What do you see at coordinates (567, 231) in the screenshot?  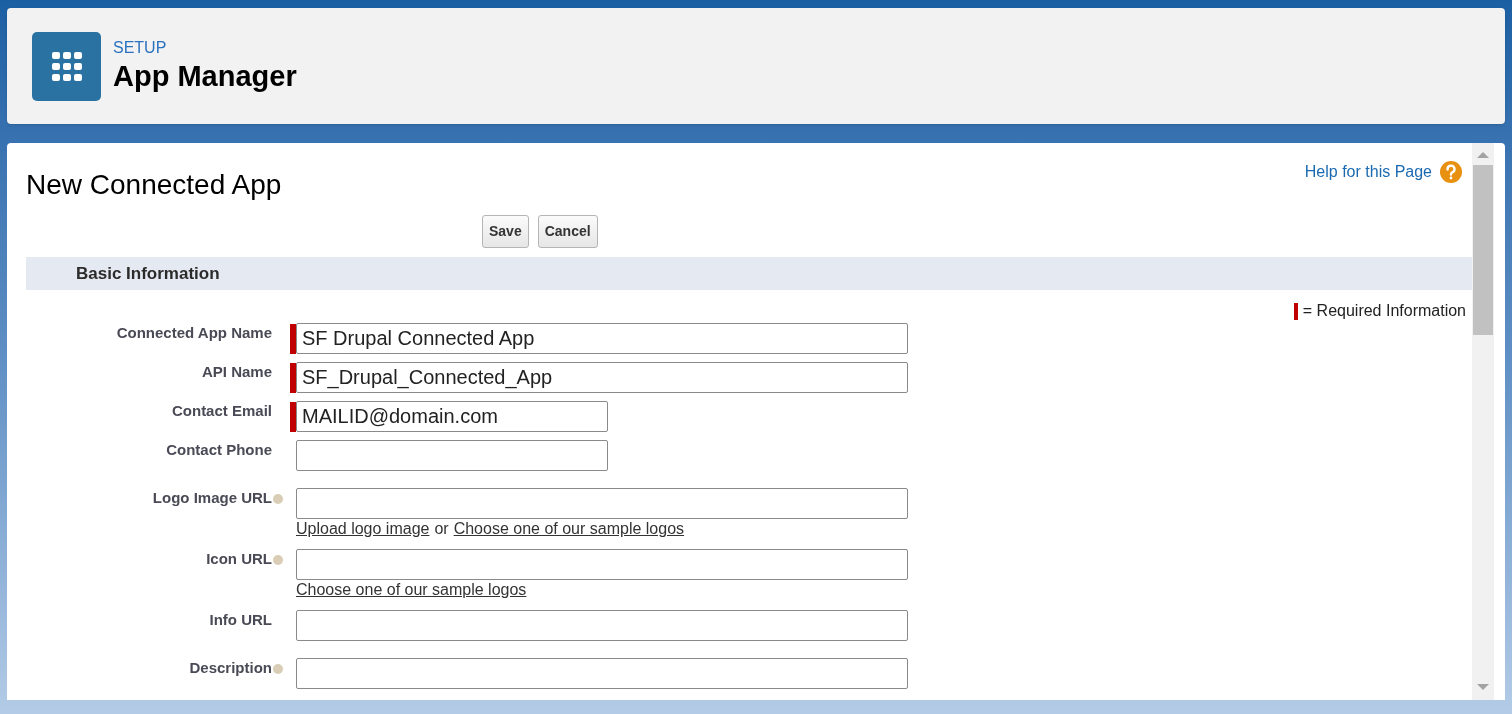 I see `form-button: Cancel` at bounding box center [567, 231].